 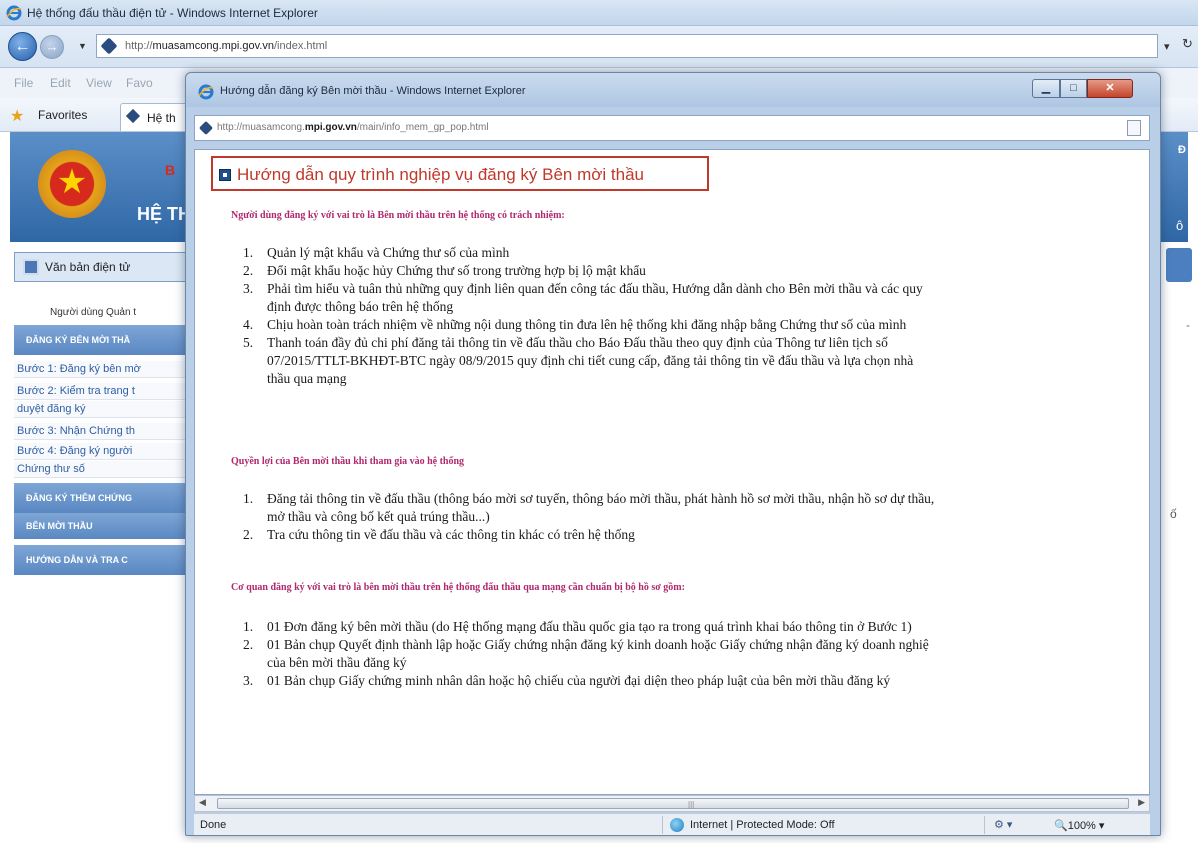 I want to click on header-right-text-2: ô, so click(x=1180, y=225).